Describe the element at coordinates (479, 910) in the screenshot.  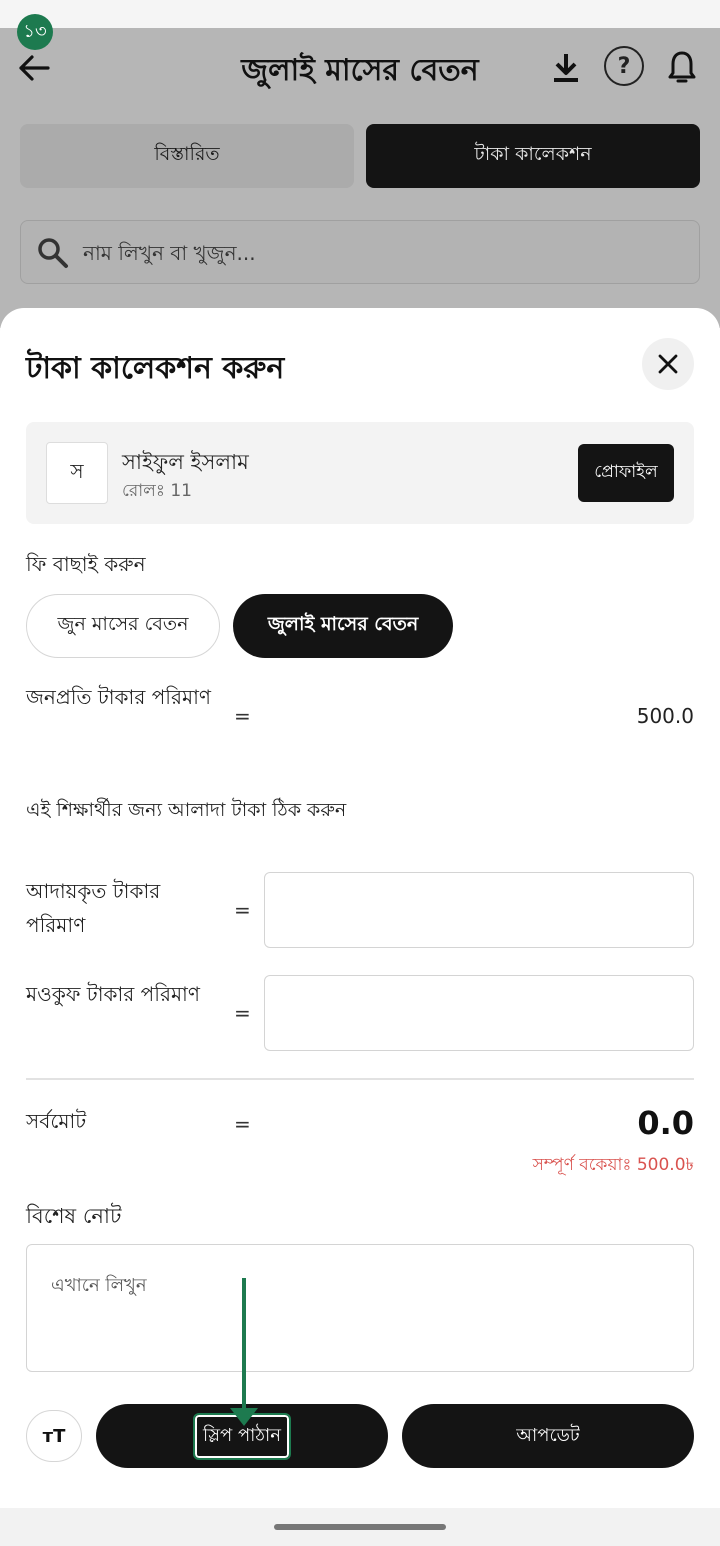
I see `paid-amount-input` at that location.